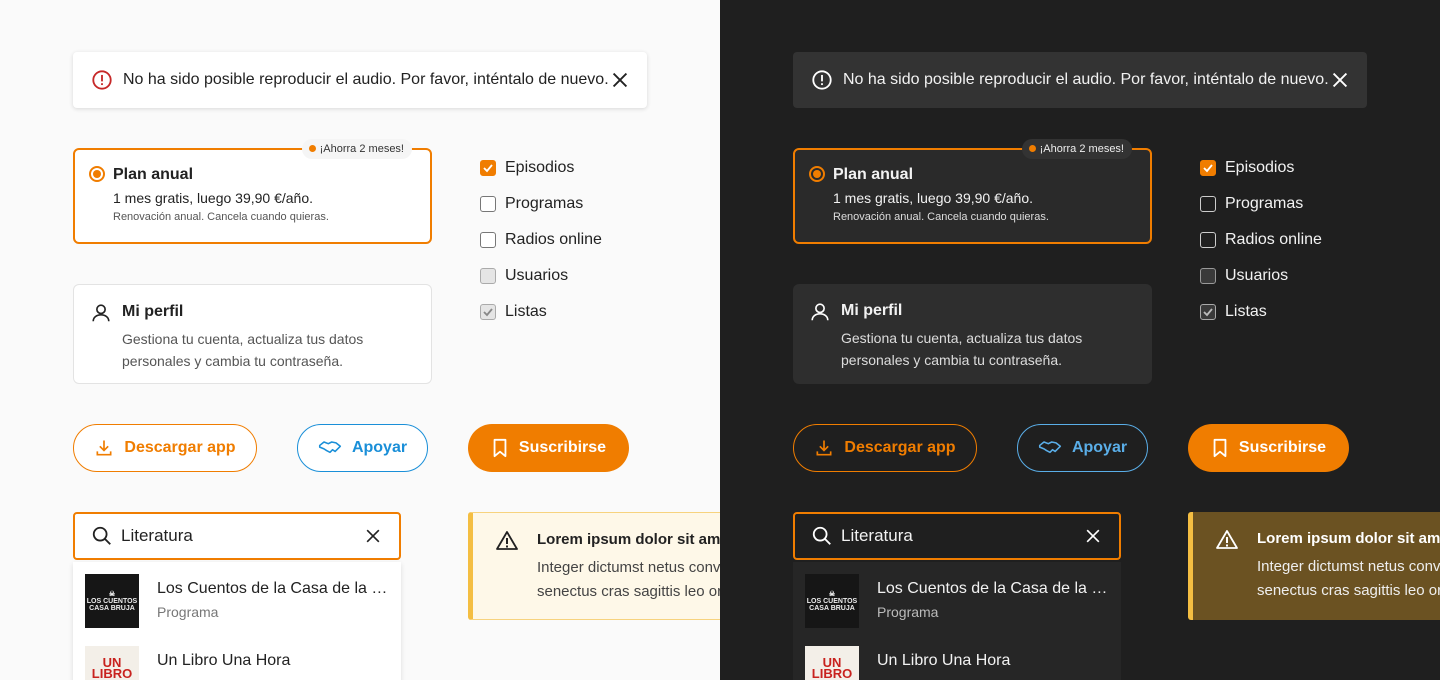 The image size is (1440, 680). Describe the element at coordinates (832, 601) in the screenshot. I see `cover-image: ☠ LOS CUENTOS CASA BRUJA` at that location.